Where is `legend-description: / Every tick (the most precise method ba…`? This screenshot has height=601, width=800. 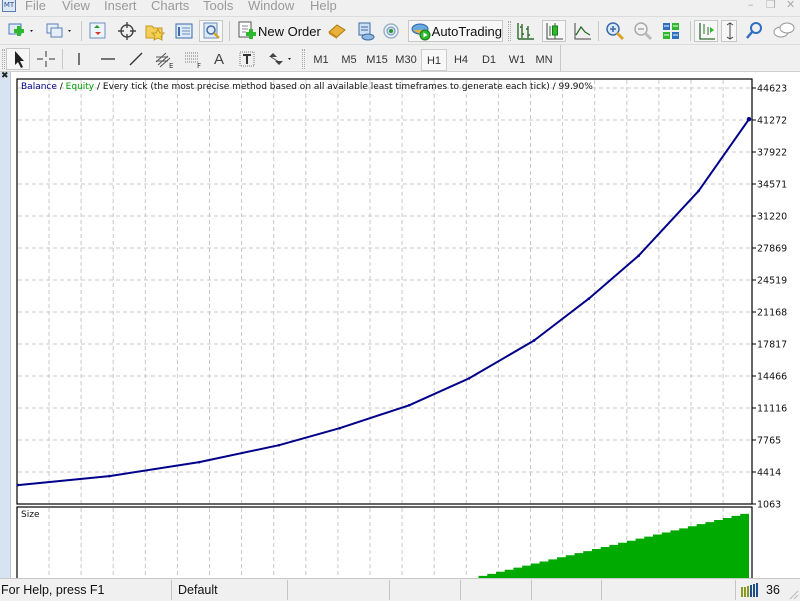 legend-description: / Every tick (the most precise method ba… is located at coordinates (343, 87).